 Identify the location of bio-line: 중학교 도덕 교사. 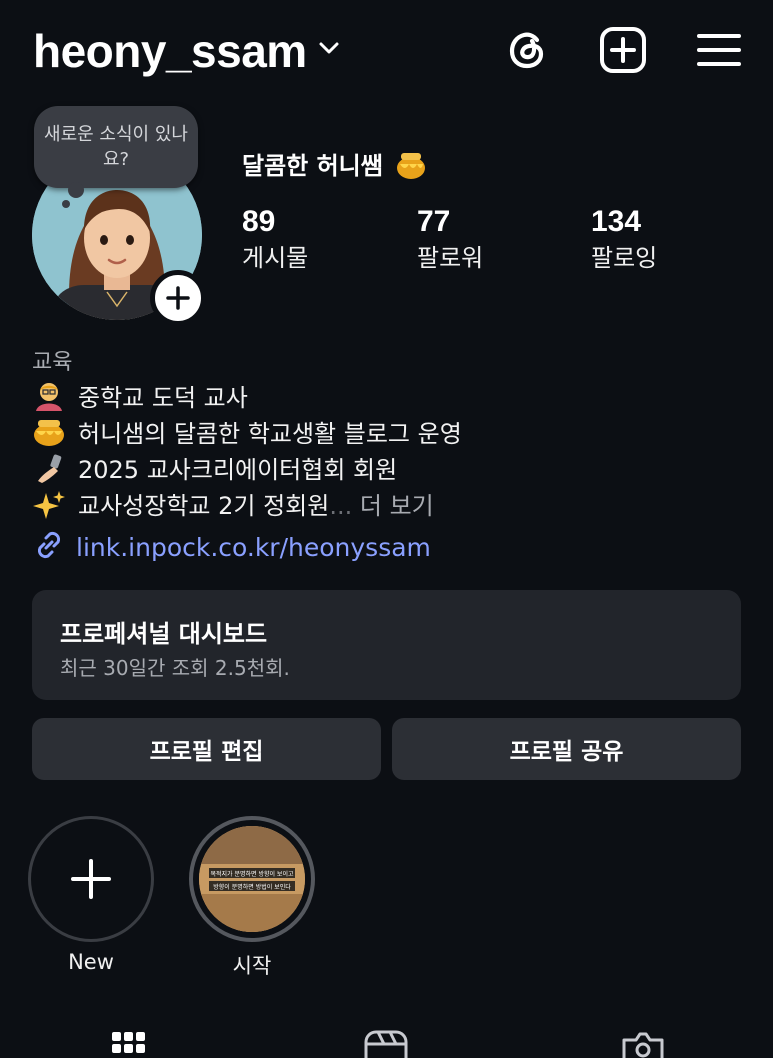
(140, 395).